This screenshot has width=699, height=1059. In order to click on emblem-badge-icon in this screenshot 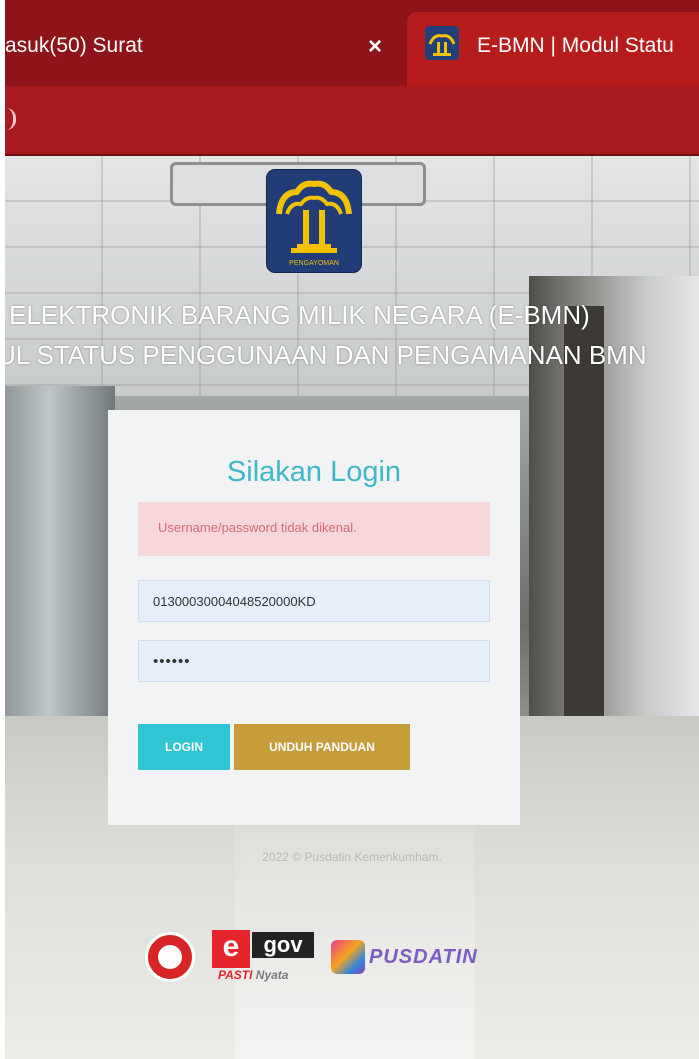, I will do `click(170, 957)`.